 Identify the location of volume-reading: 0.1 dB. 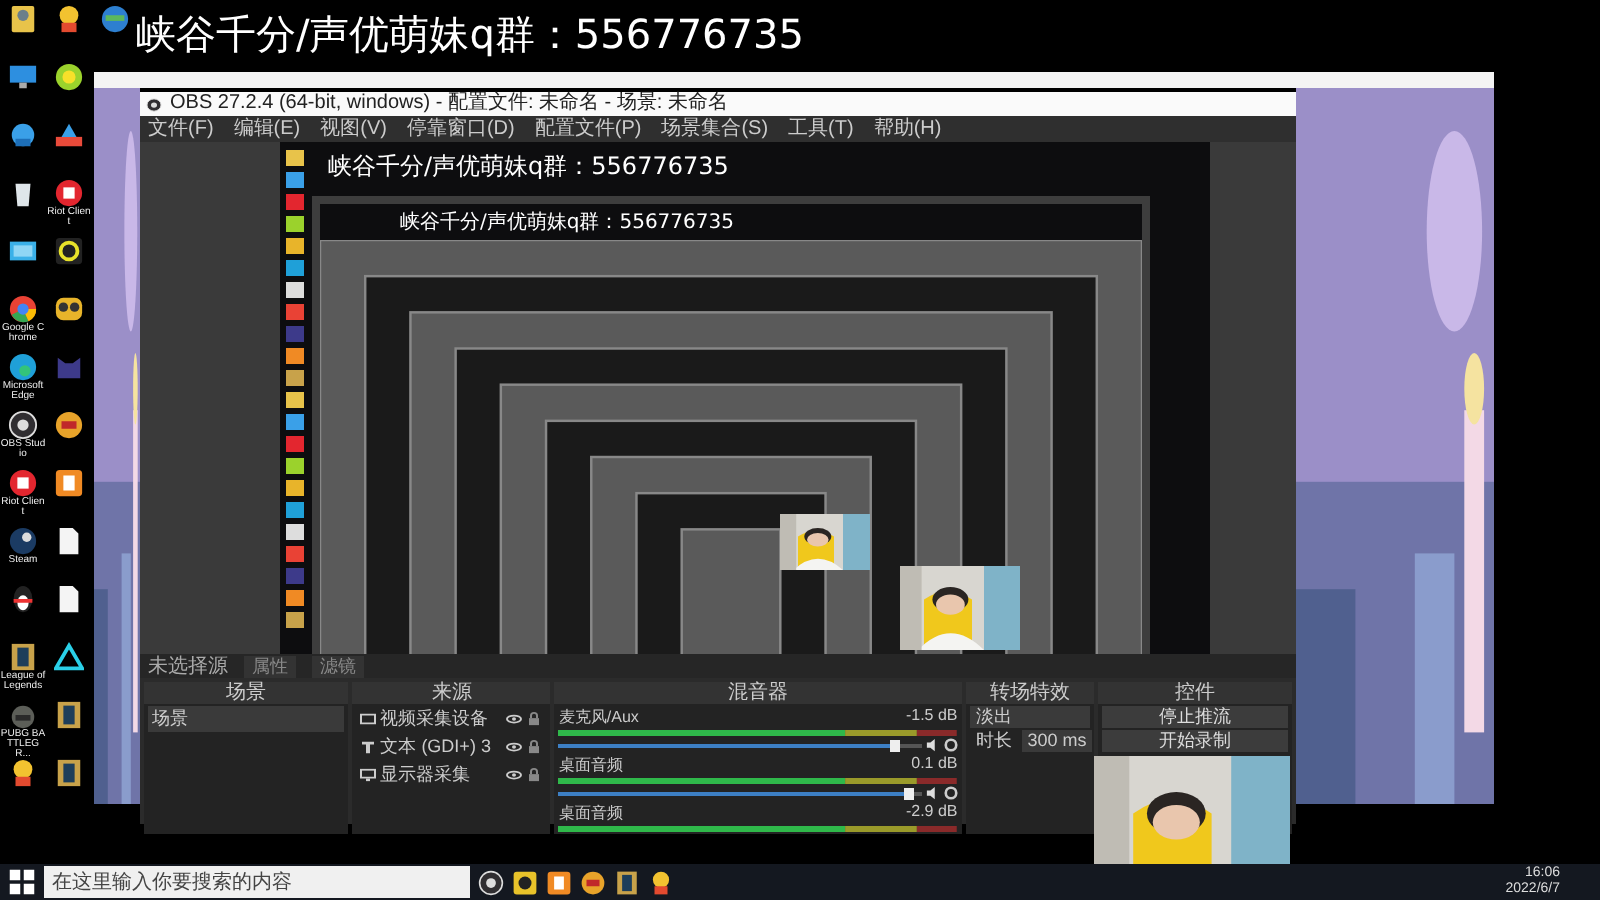
(934, 765).